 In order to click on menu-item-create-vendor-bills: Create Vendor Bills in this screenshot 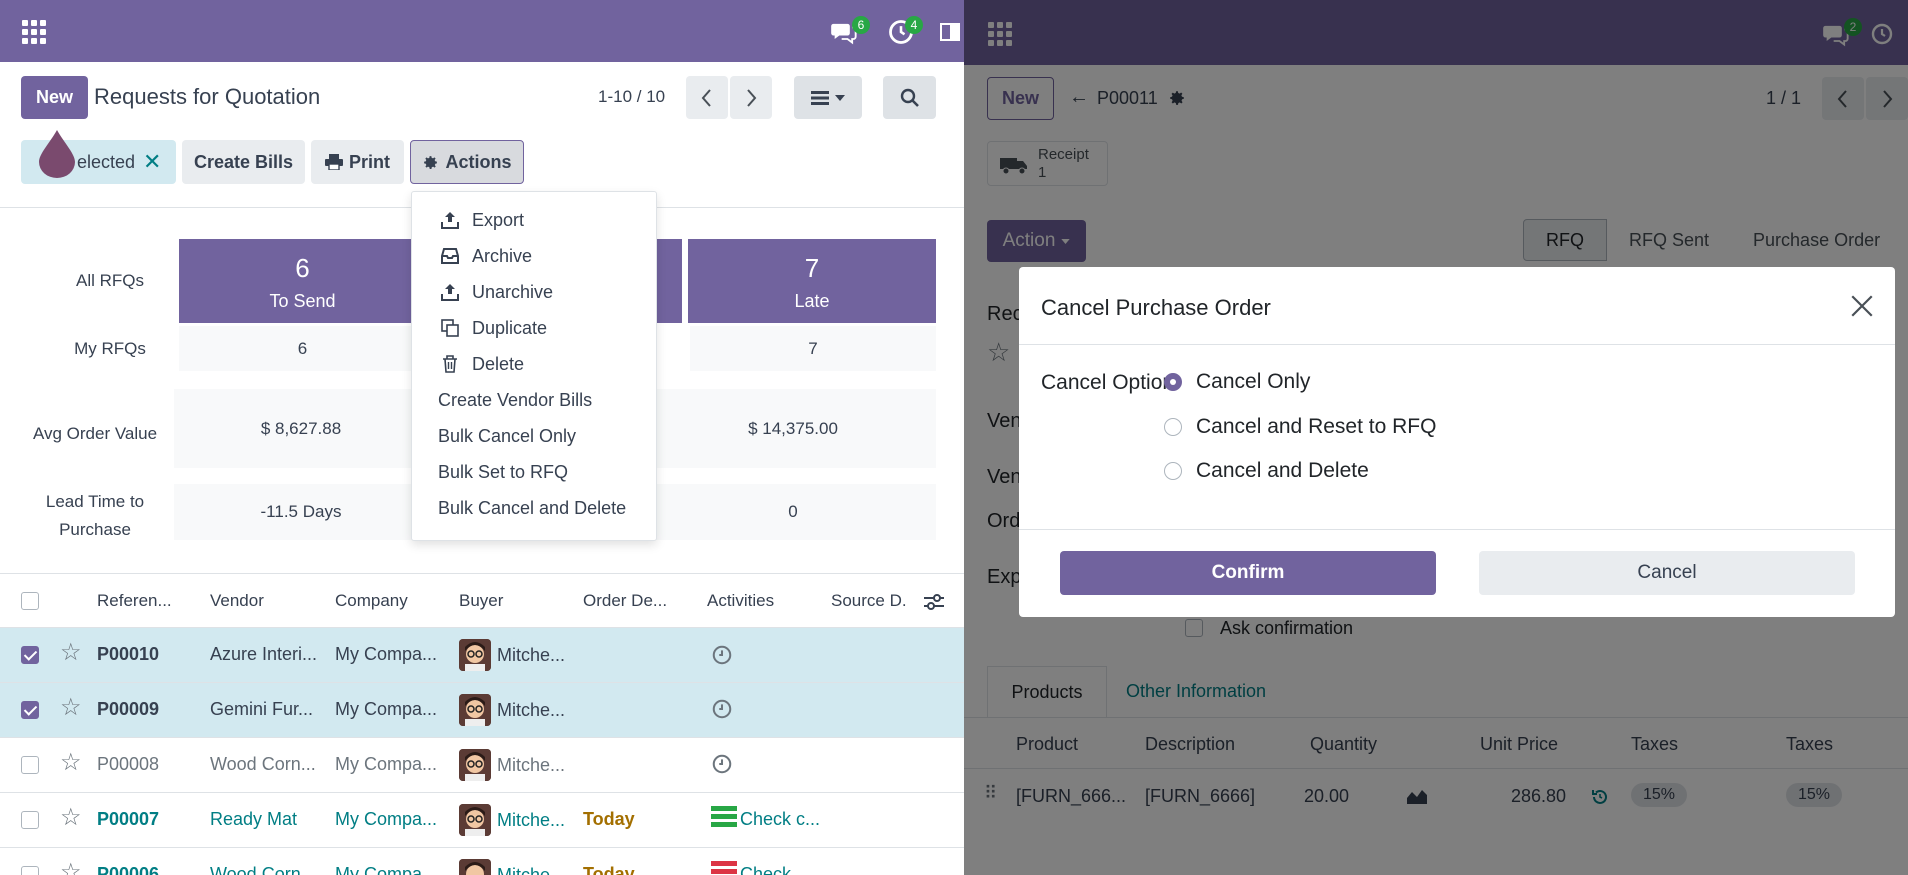, I will do `click(534, 400)`.